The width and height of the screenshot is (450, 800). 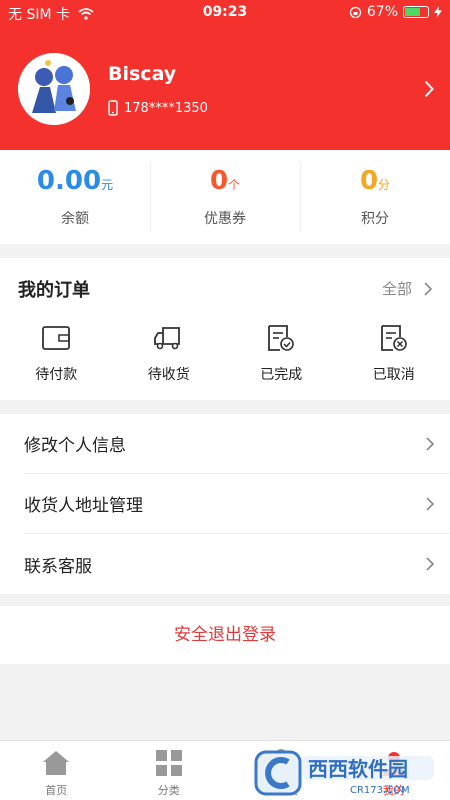 I want to click on order-completed: 已完成, so click(x=281, y=354).